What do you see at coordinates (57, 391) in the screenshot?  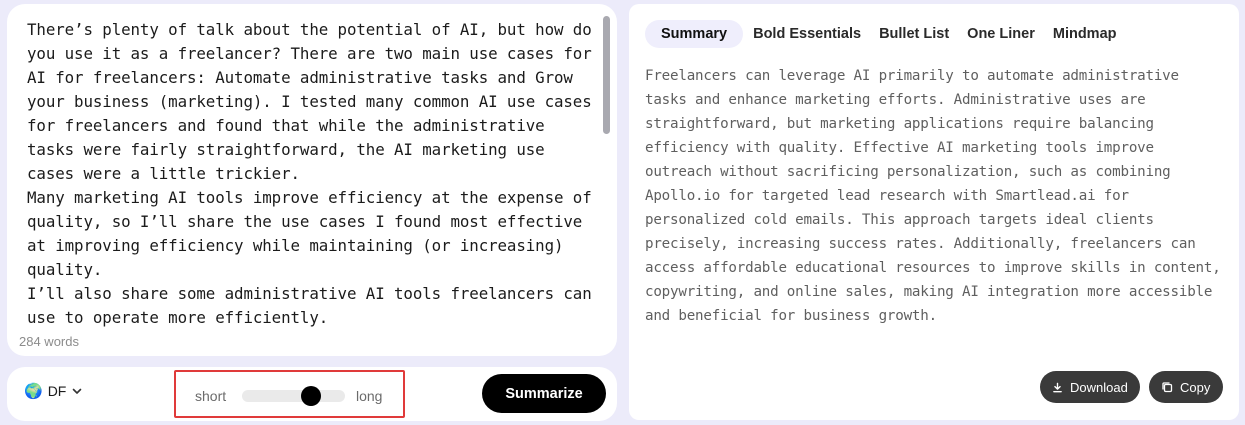 I see `language-label: DF` at bounding box center [57, 391].